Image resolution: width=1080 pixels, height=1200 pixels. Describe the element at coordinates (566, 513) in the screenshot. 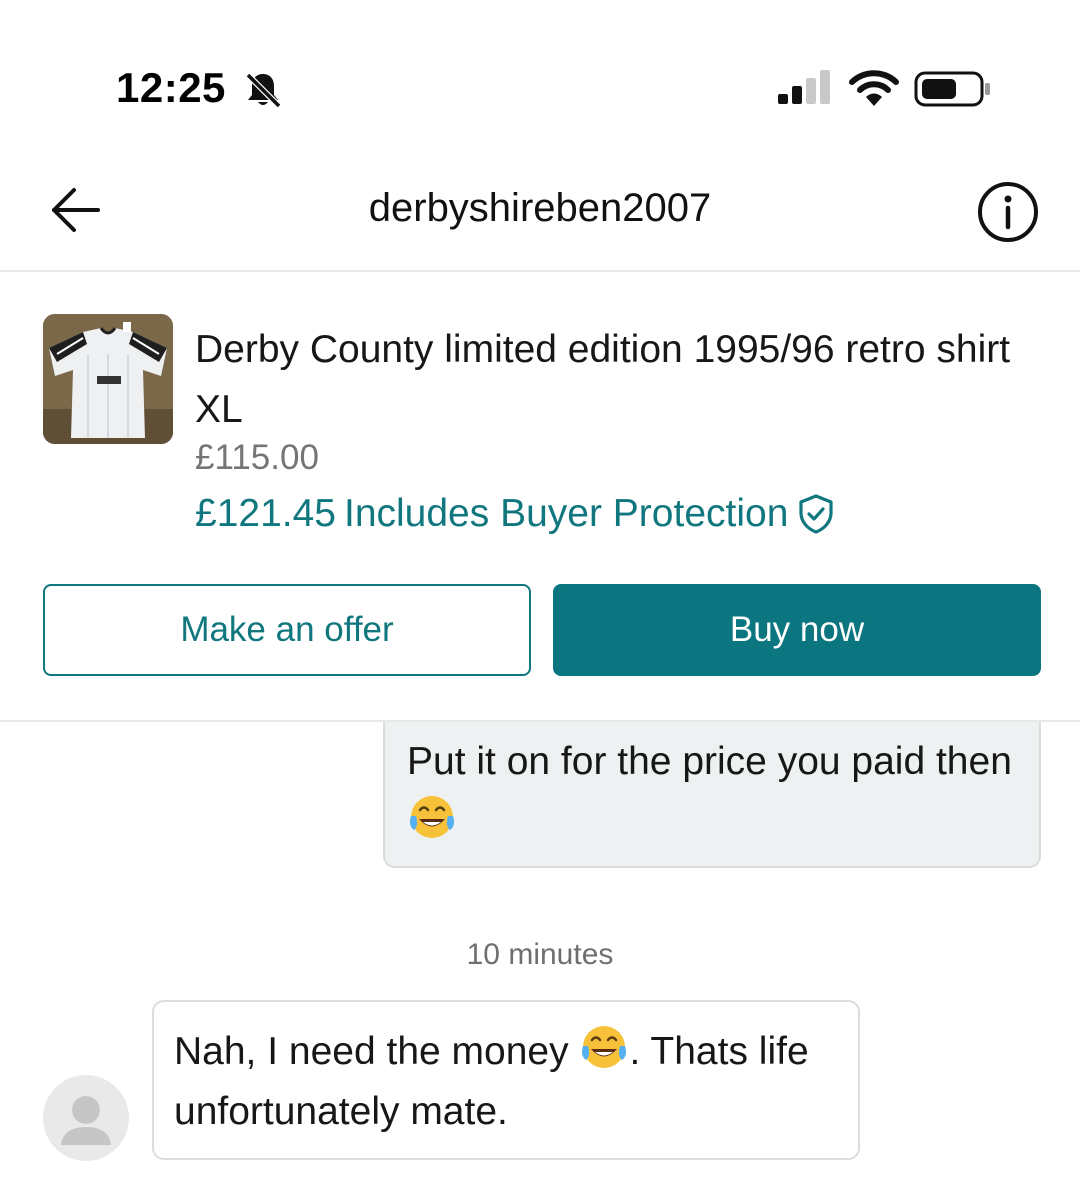

I see `buyer-protection-label: Includes Buyer Protection` at that location.